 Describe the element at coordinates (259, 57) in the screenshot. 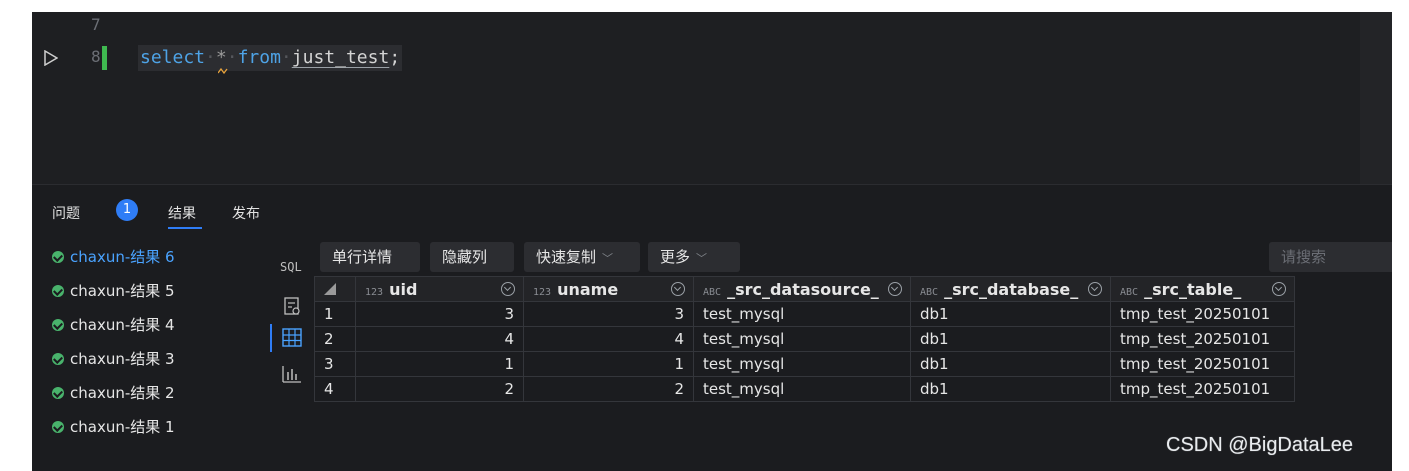

I see `code-keyword: from` at that location.